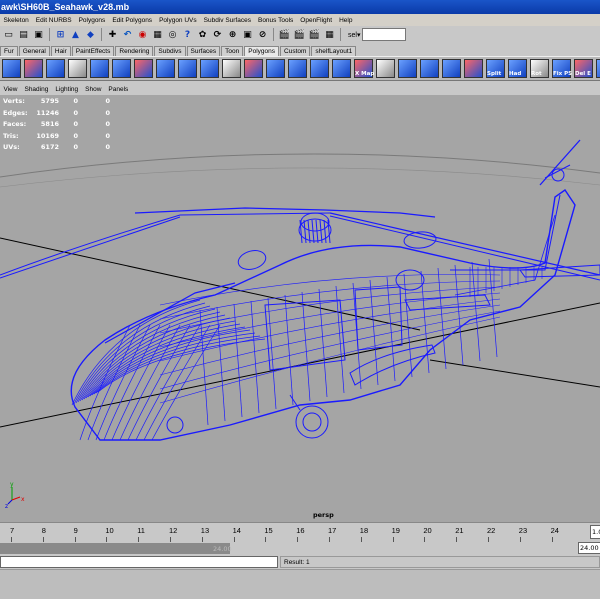 The image size is (600, 599). What do you see at coordinates (116, 548) in the screenshot?
I see `range-bar: 24.00` at bounding box center [116, 548].